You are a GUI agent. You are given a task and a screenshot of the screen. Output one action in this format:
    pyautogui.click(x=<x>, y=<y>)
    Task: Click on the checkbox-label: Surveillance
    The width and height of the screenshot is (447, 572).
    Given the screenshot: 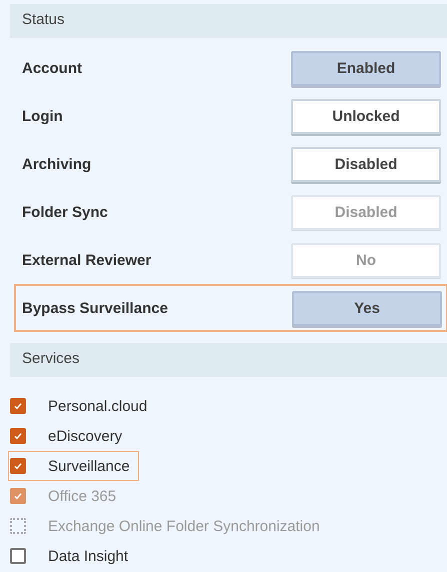 What is the action you would take?
    pyautogui.click(x=89, y=466)
    